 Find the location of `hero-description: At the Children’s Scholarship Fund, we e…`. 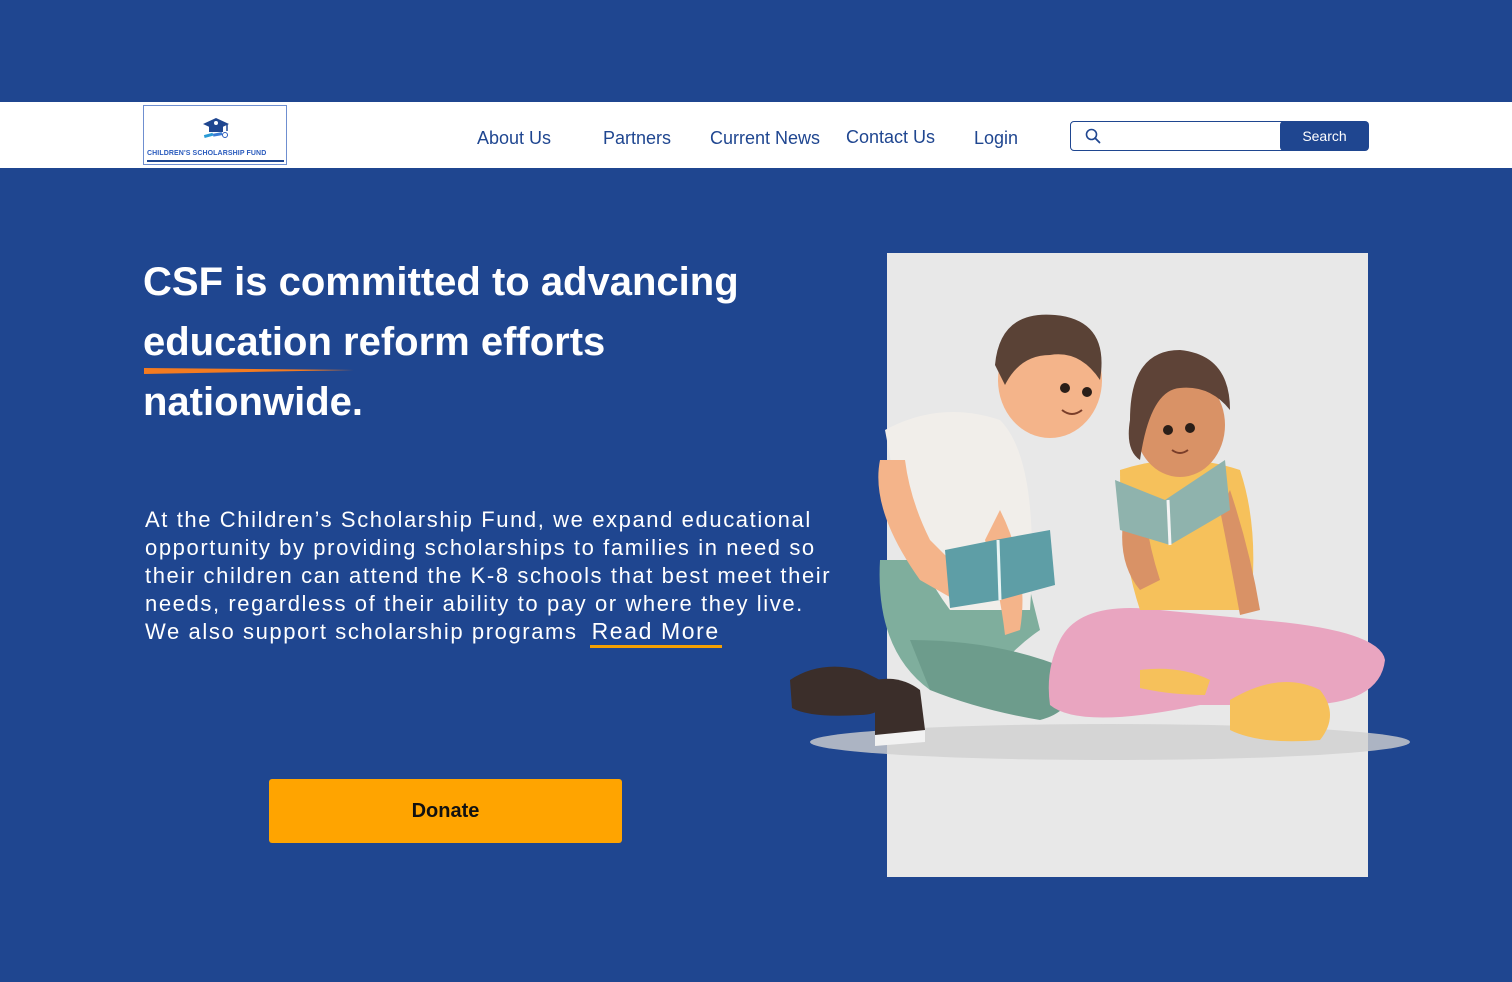

hero-description: At the Children’s Scholarship Fund, we e… is located at coordinates (490, 577).